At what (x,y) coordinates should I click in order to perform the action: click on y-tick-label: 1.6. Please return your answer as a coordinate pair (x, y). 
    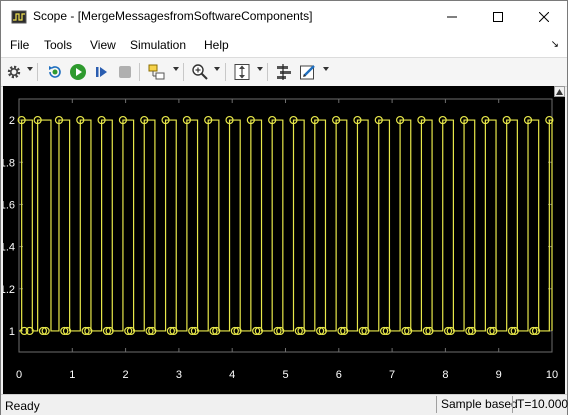
    Looking at the image, I should click on (9, 205).